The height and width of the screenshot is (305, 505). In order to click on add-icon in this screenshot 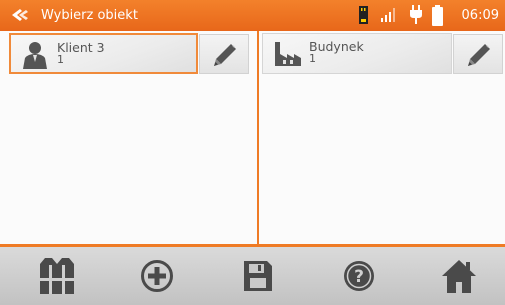, I will do `click(156, 276)`.